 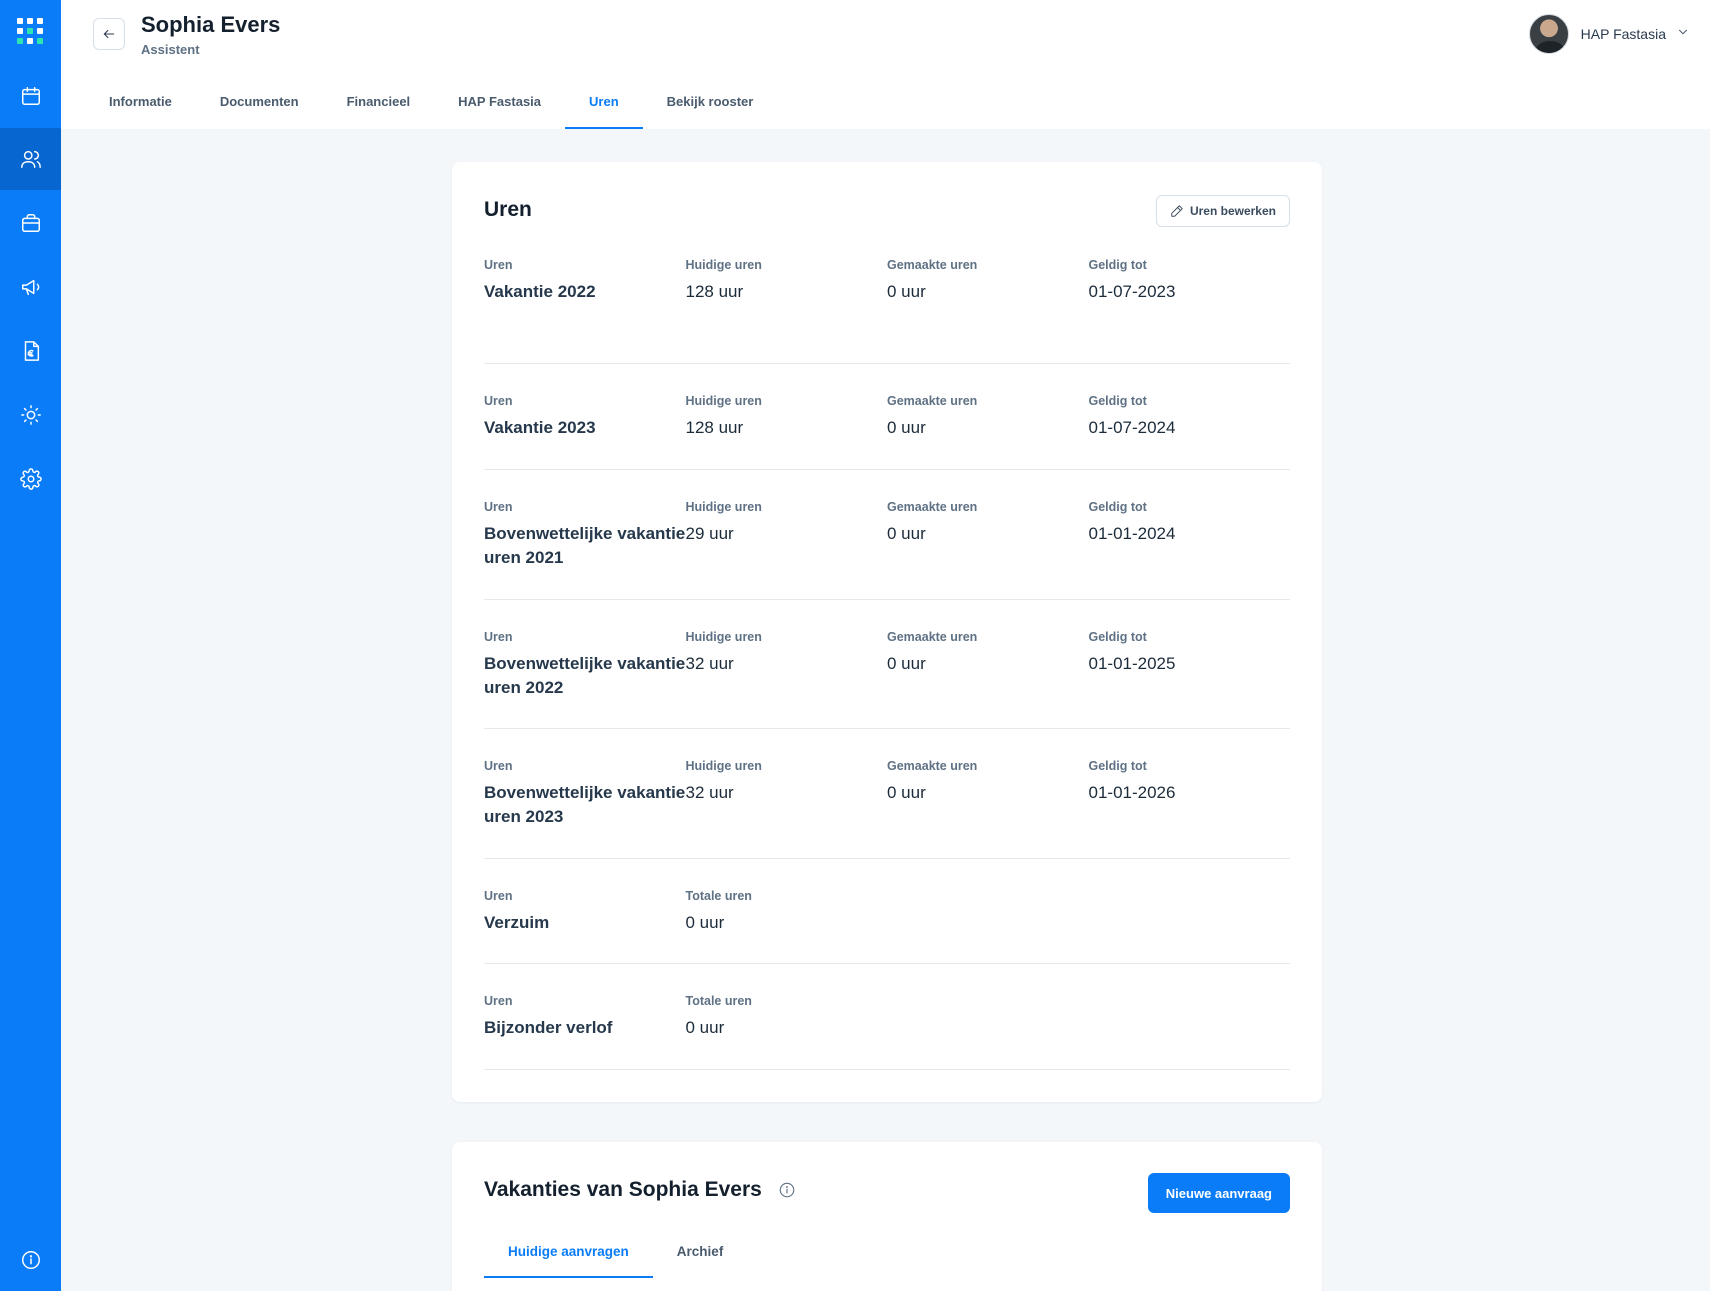 I want to click on sidebar-item-settings, so click(x=30, y=479).